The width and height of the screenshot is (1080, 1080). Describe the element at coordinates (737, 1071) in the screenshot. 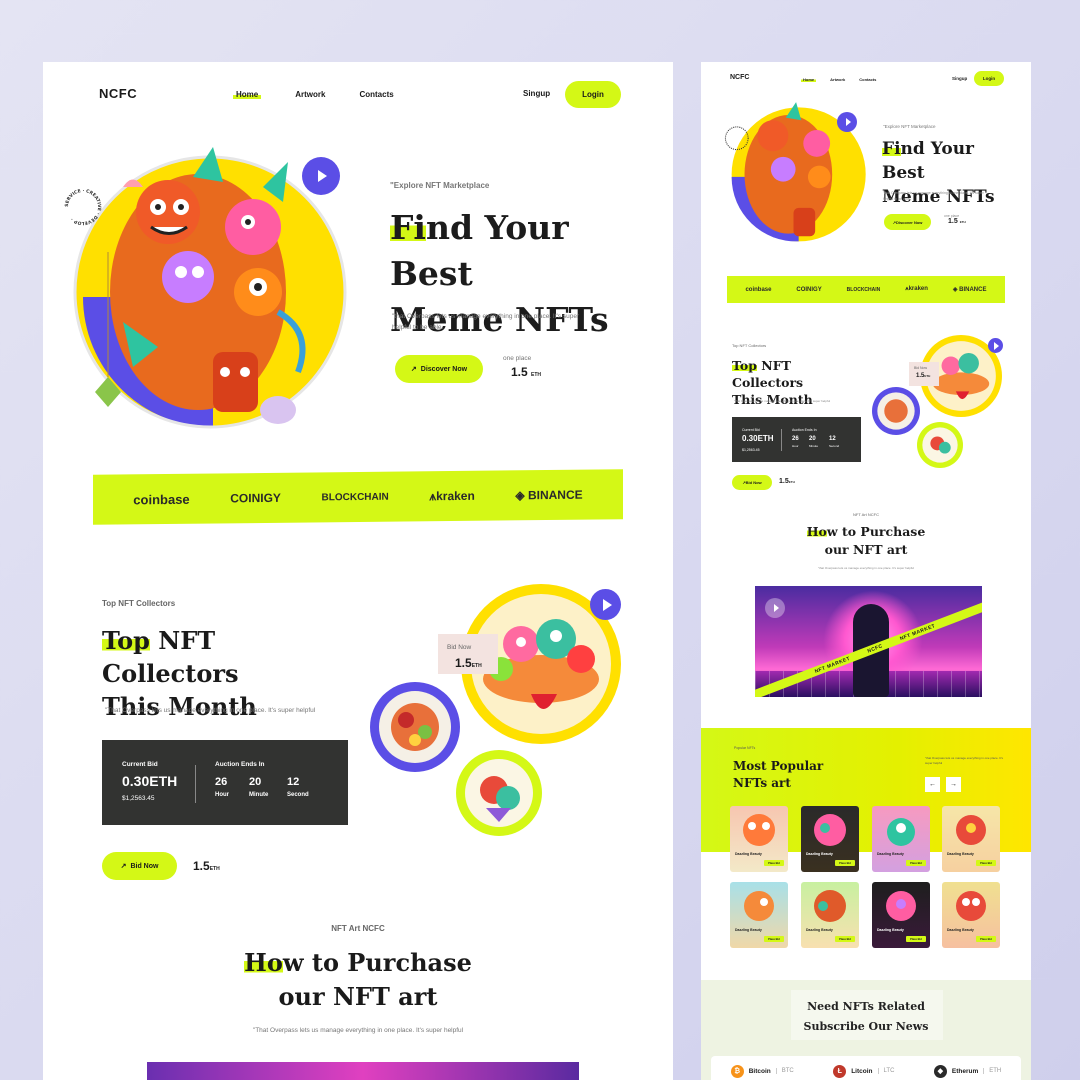

I see `bitcoin-icon: ₿` at that location.